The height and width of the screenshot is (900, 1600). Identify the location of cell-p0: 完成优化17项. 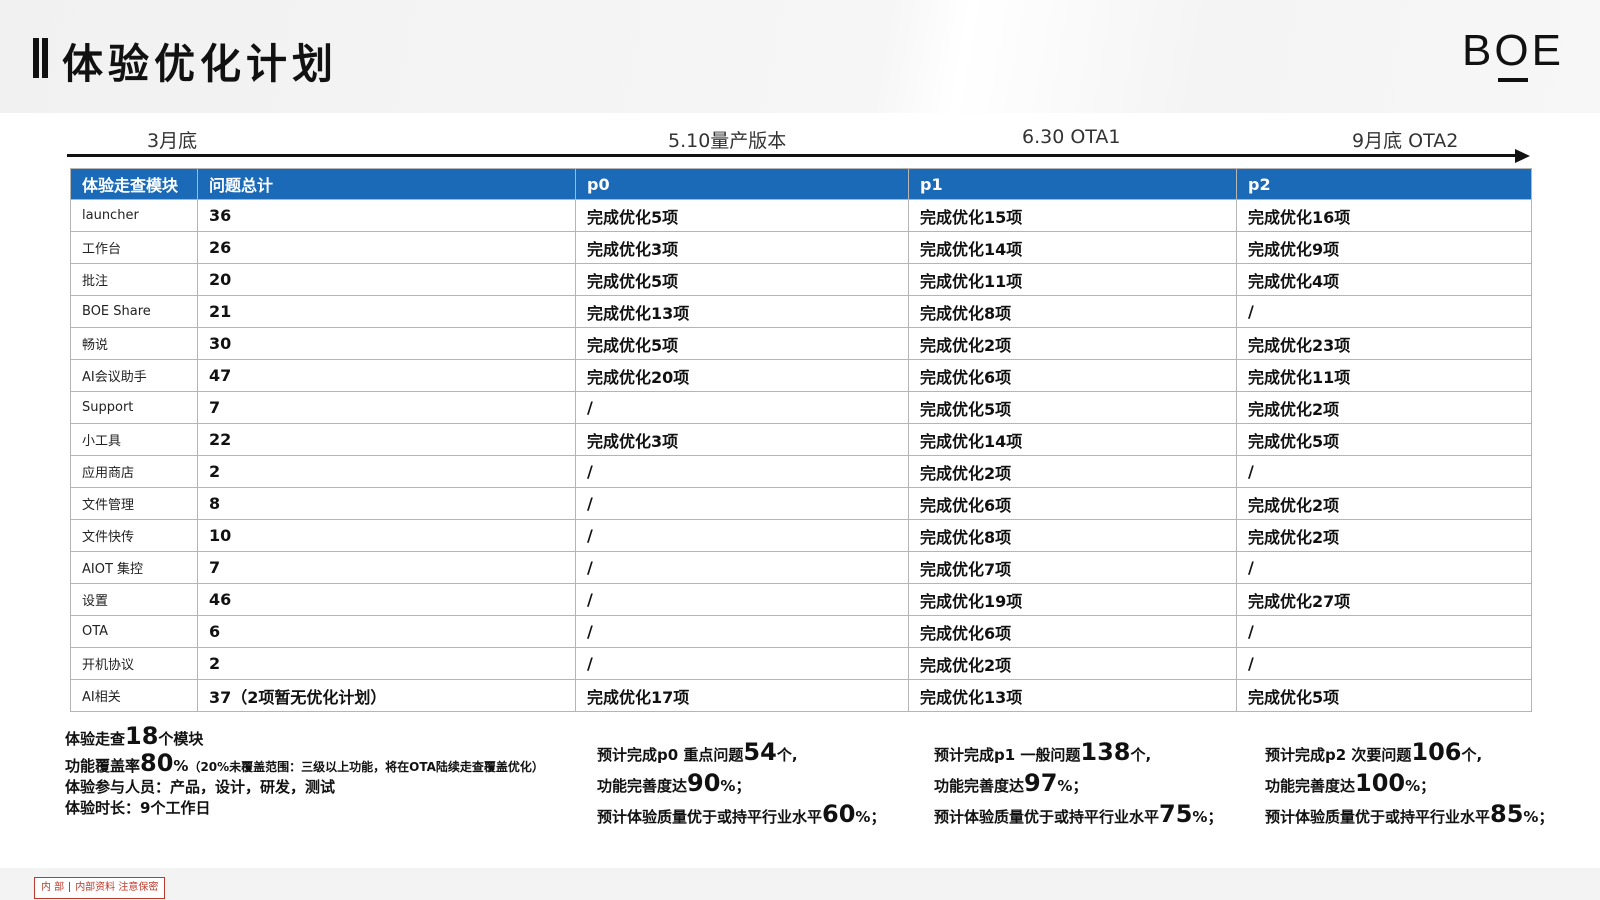
(742, 695).